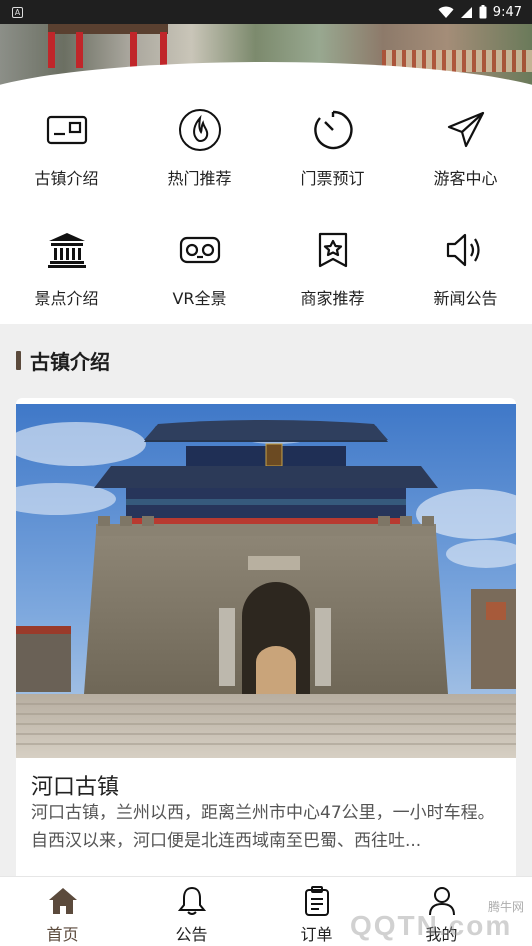 This screenshot has width=532, height=946. I want to click on flame-icon, so click(200, 130).